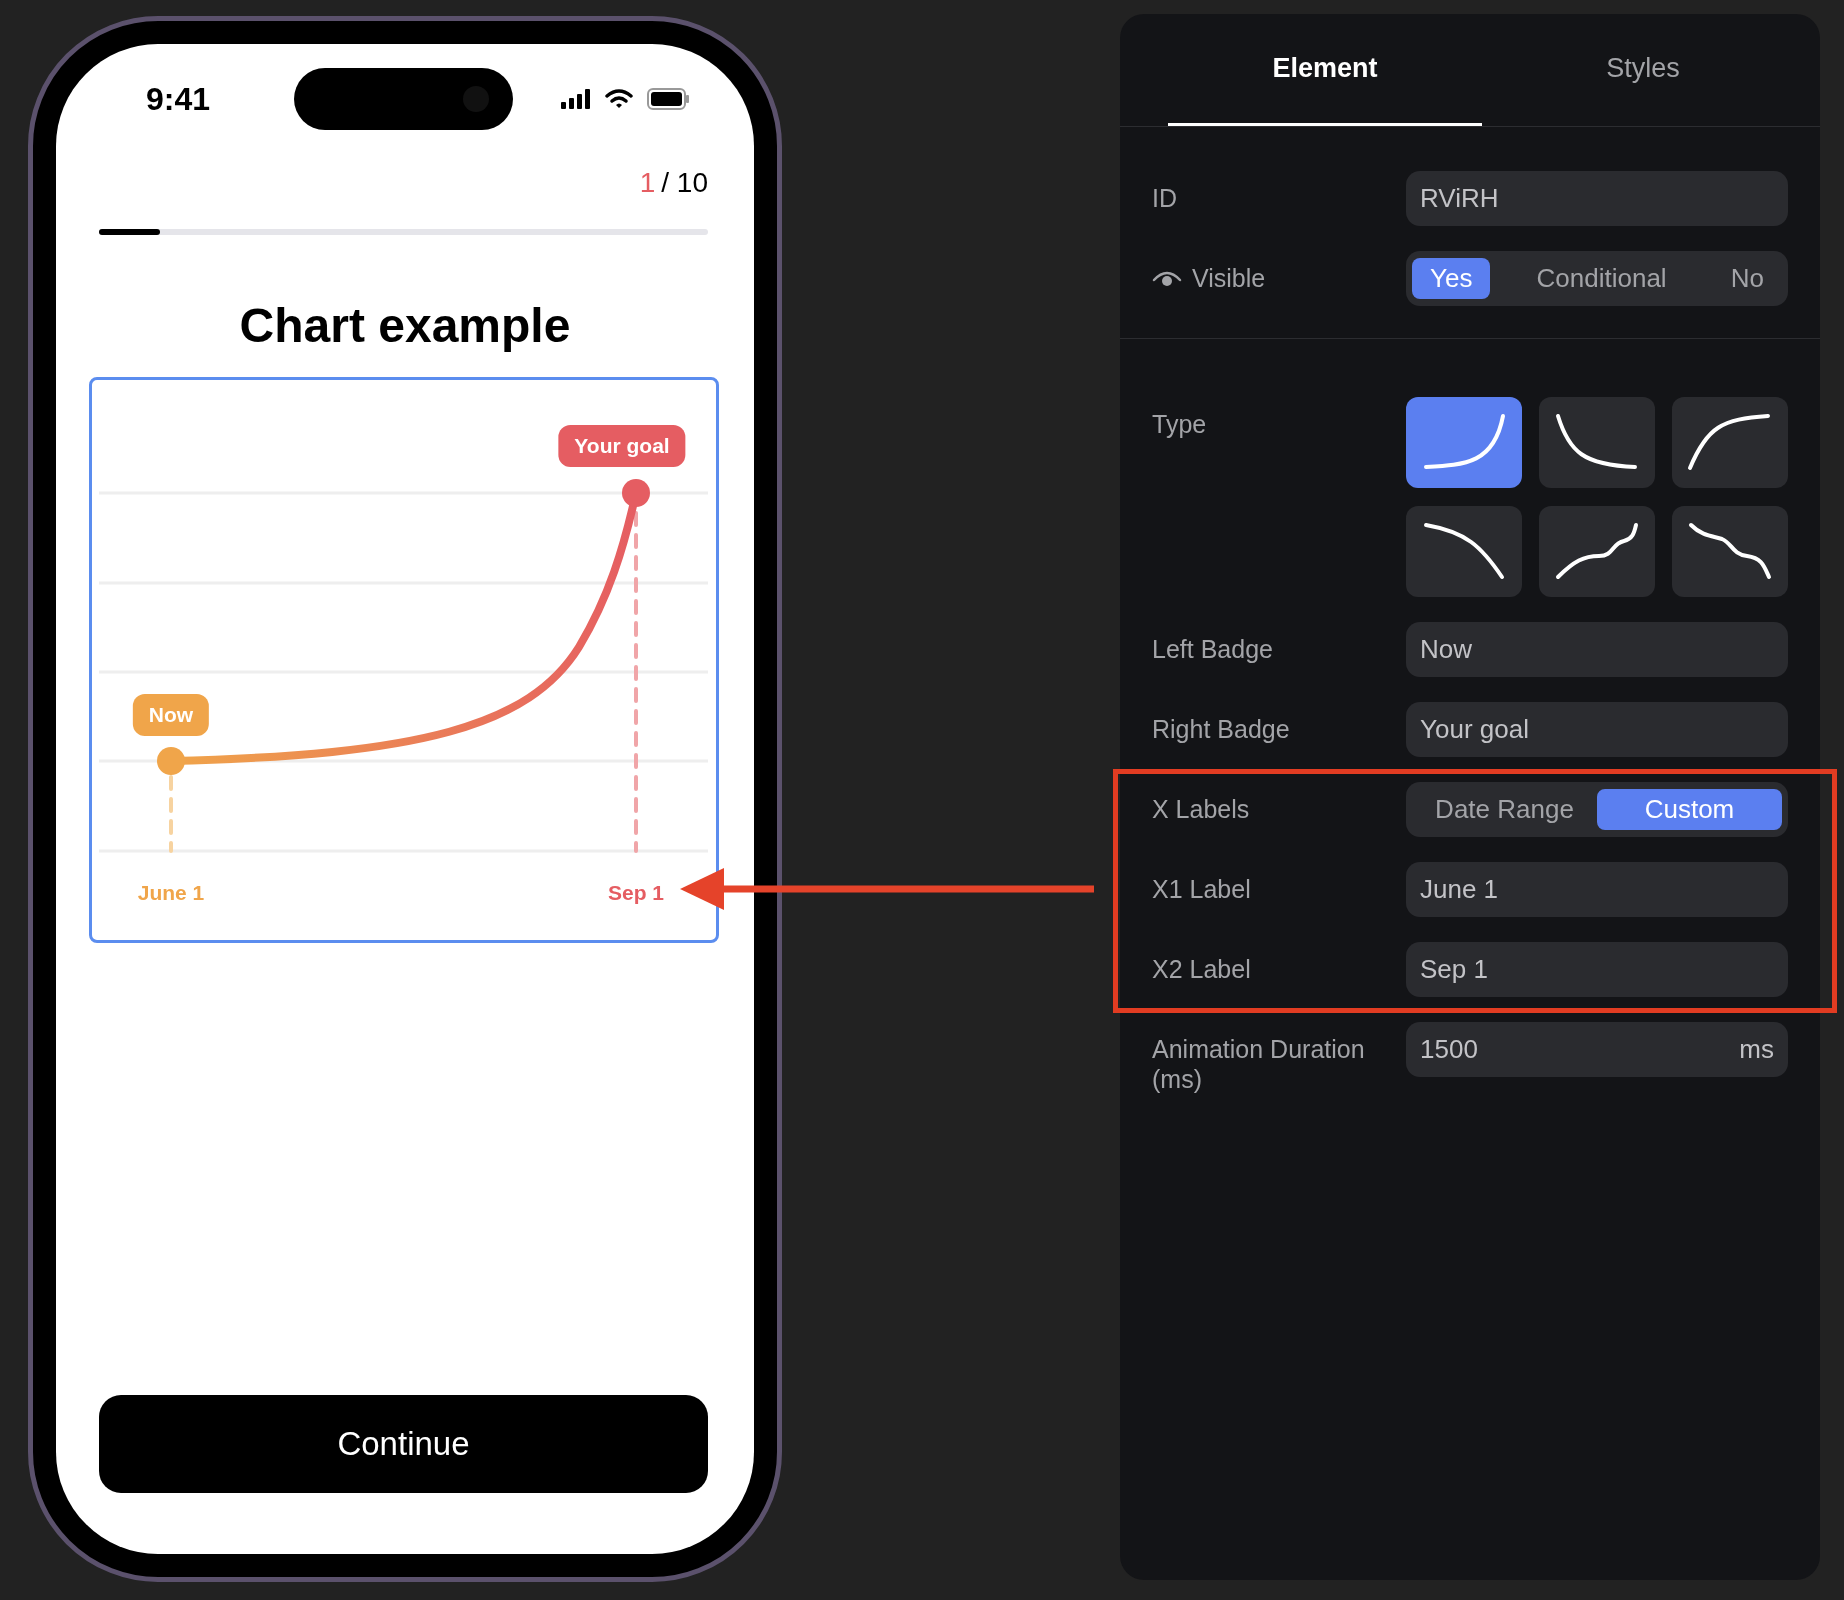 Image resolution: width=1844 pixels, height=1600 pixels. Describe the element at coordinates (171, 761) in the screenshot. I see `start-point` at that location.